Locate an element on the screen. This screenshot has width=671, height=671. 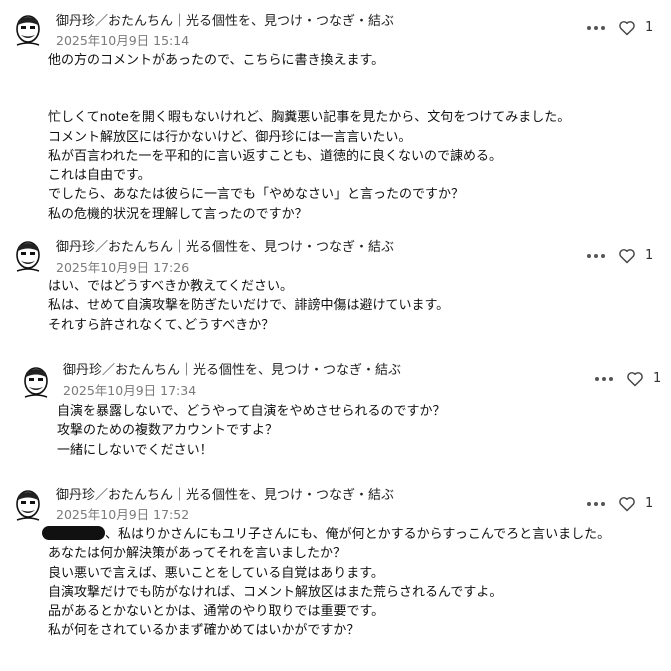
comment-date: 2025年10月9日 15:14 is located at coordinates (123, 40).